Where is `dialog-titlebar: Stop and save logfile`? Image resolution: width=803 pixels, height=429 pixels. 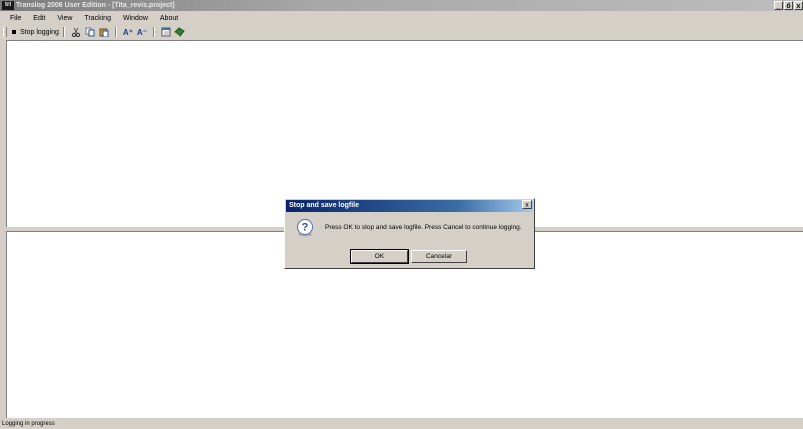
dialog-titlebar: Stop and save logfile is located at coordinates (409, 206).